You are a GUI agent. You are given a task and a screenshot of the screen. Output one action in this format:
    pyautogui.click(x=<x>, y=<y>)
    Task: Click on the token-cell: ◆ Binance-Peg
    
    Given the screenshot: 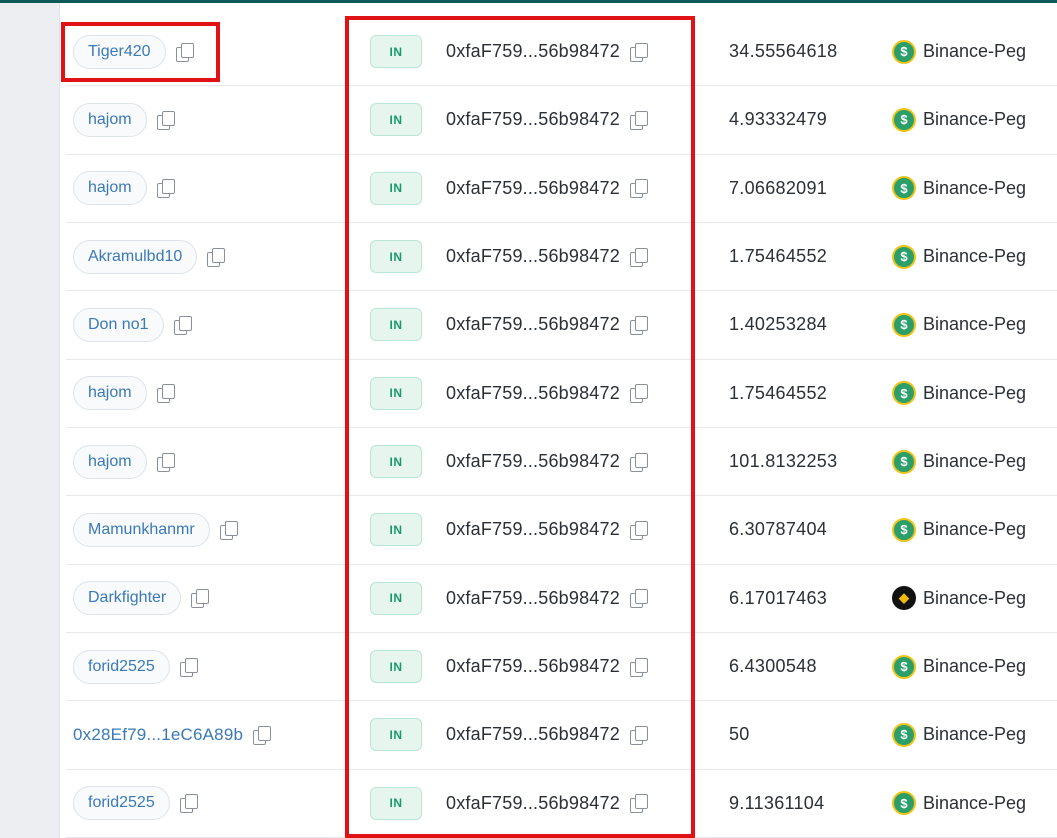 What is the action you would take?
    pyautogui.click(x=959, y=598)
    